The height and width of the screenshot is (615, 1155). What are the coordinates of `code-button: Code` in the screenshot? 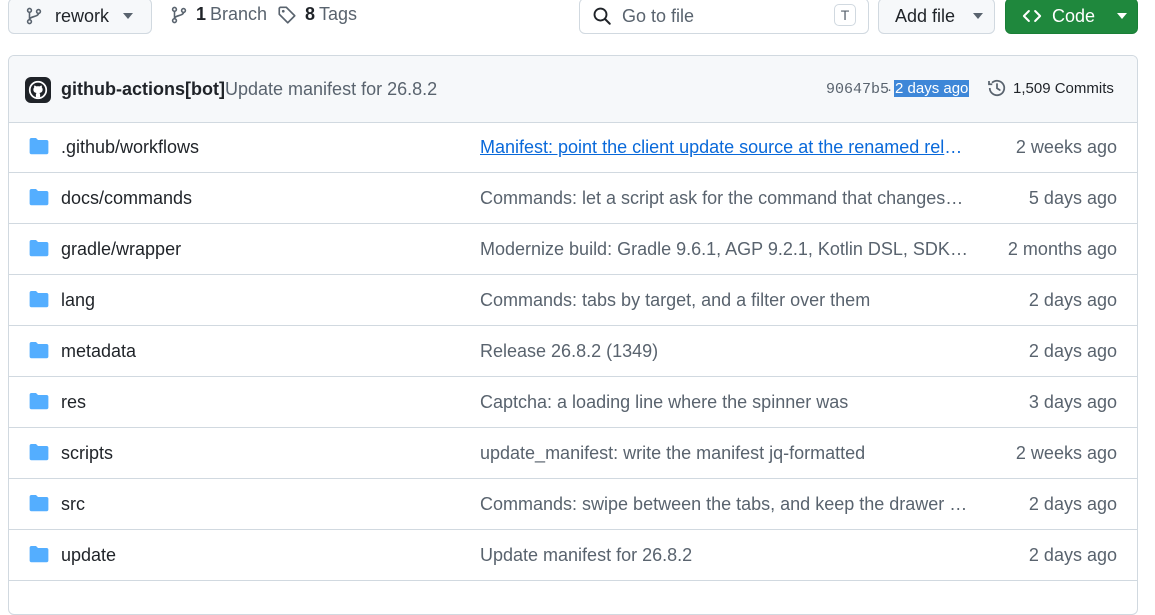 It's located at (1071, 17).